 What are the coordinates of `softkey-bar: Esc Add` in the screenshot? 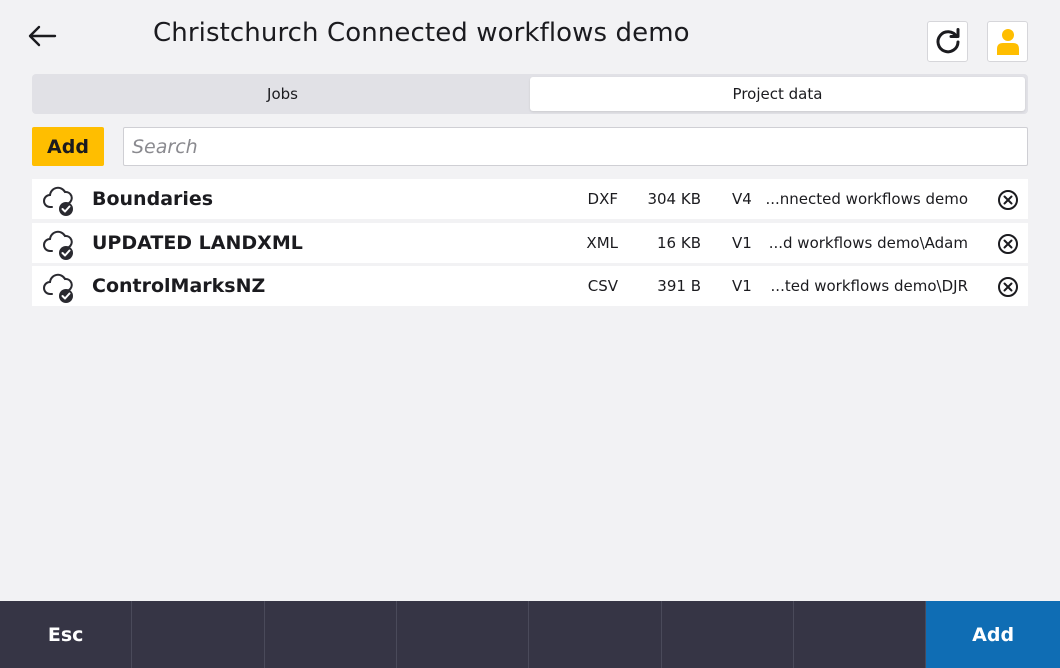 It's located at (530, 634).